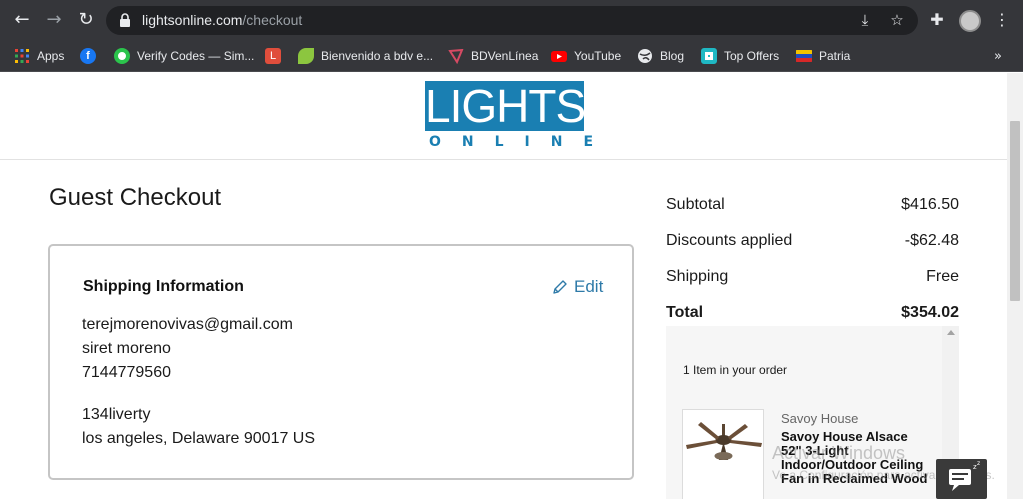  I want to click on globe-icon, so click(645, 56).